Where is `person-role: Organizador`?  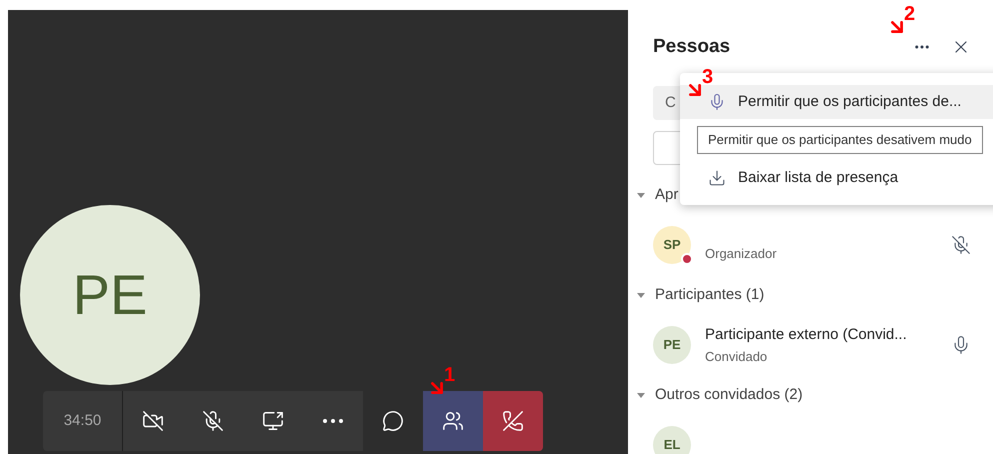
person-role: Organizador is located at coordinates (741, 254).